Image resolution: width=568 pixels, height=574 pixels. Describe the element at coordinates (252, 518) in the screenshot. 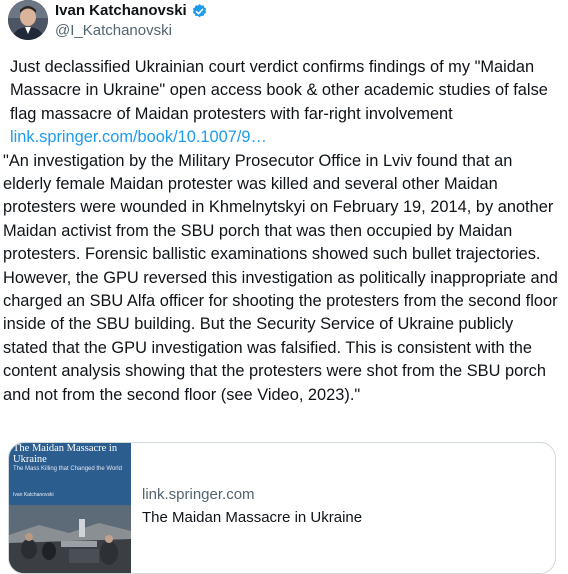

I see `card-title: The Maidan Massacre in Ukraine` at that location.